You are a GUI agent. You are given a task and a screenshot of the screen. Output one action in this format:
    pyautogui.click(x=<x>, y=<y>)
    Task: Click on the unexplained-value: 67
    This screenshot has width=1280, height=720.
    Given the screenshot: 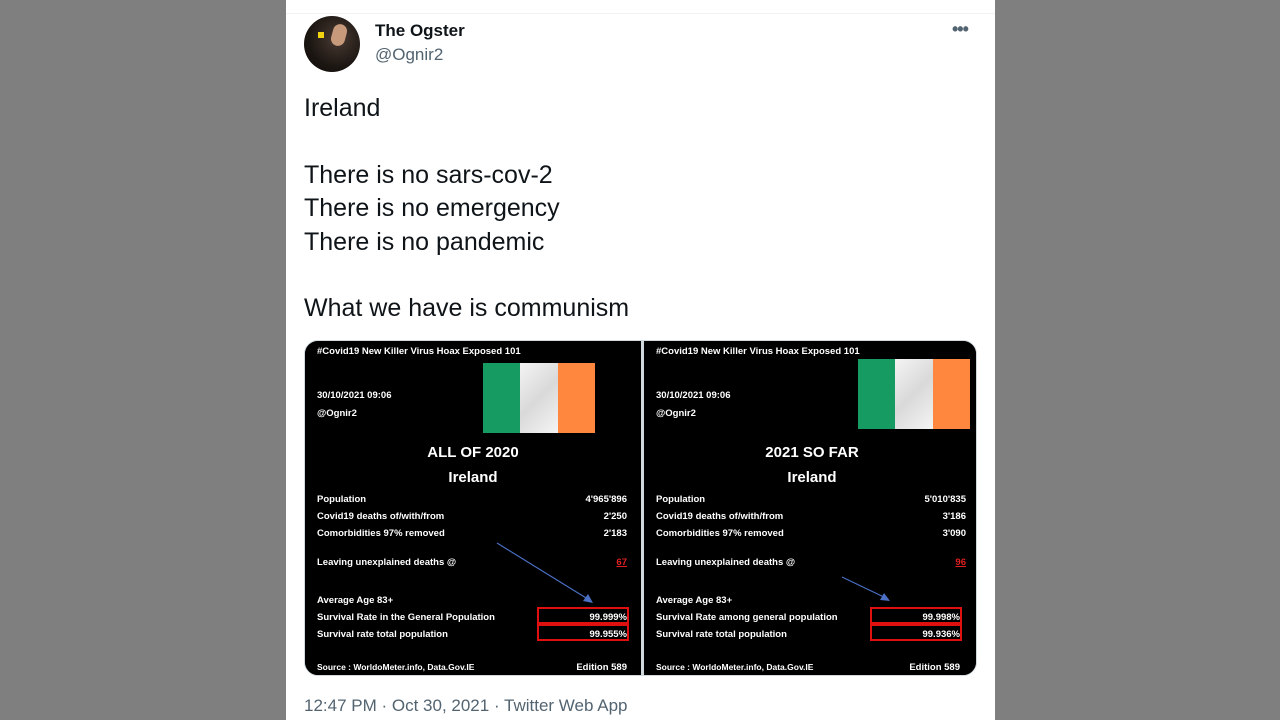 What is the action you would take?
    pyautogui.click(x=621, y=562)
    